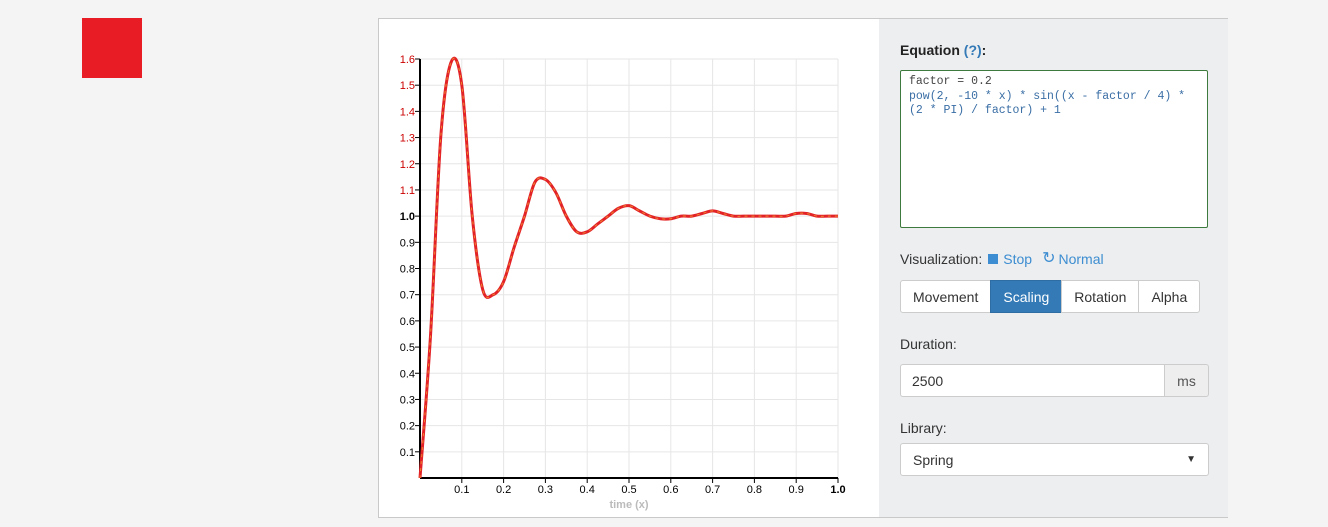  What do you see at coordinates (628, 490) in the screenshot?
I see `x-tick-label: 0.5` at bounding box center [628, 490].